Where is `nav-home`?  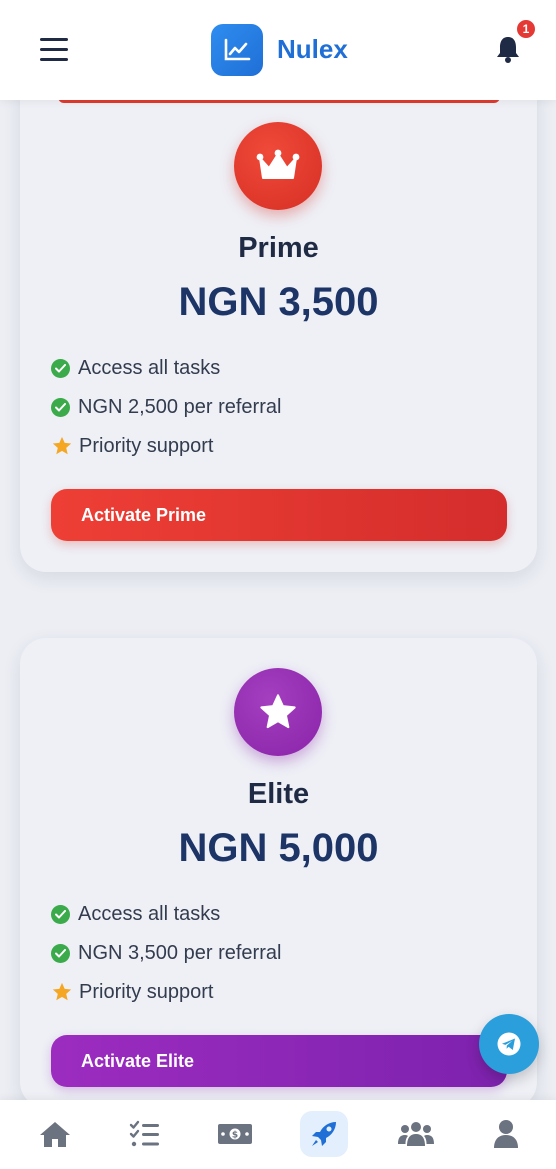
nav-home is located at coordinates (55, 1134).